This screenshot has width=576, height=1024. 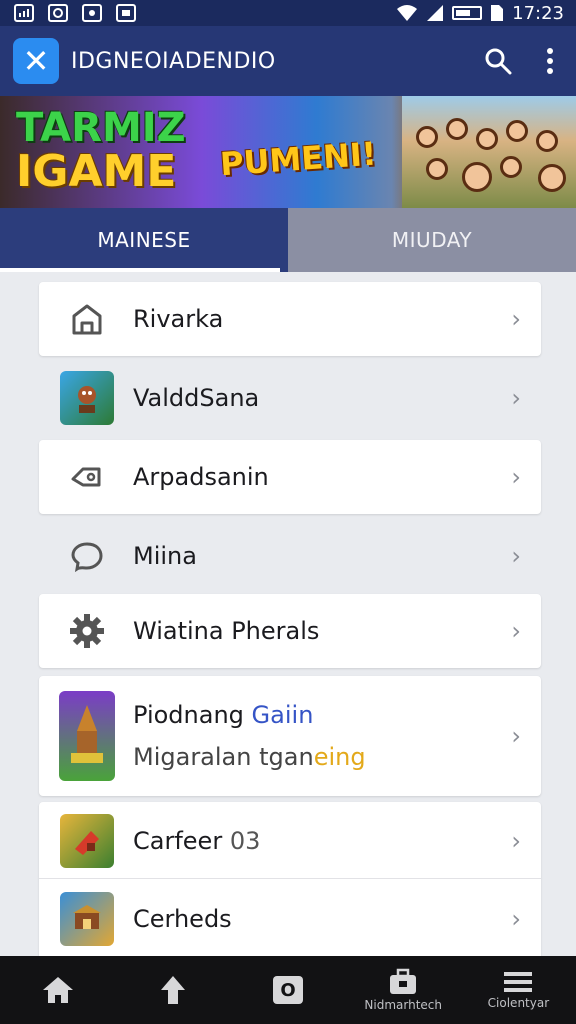 I want to click on list-item-subtitle-accent: eing, so click(x=339, y=757).